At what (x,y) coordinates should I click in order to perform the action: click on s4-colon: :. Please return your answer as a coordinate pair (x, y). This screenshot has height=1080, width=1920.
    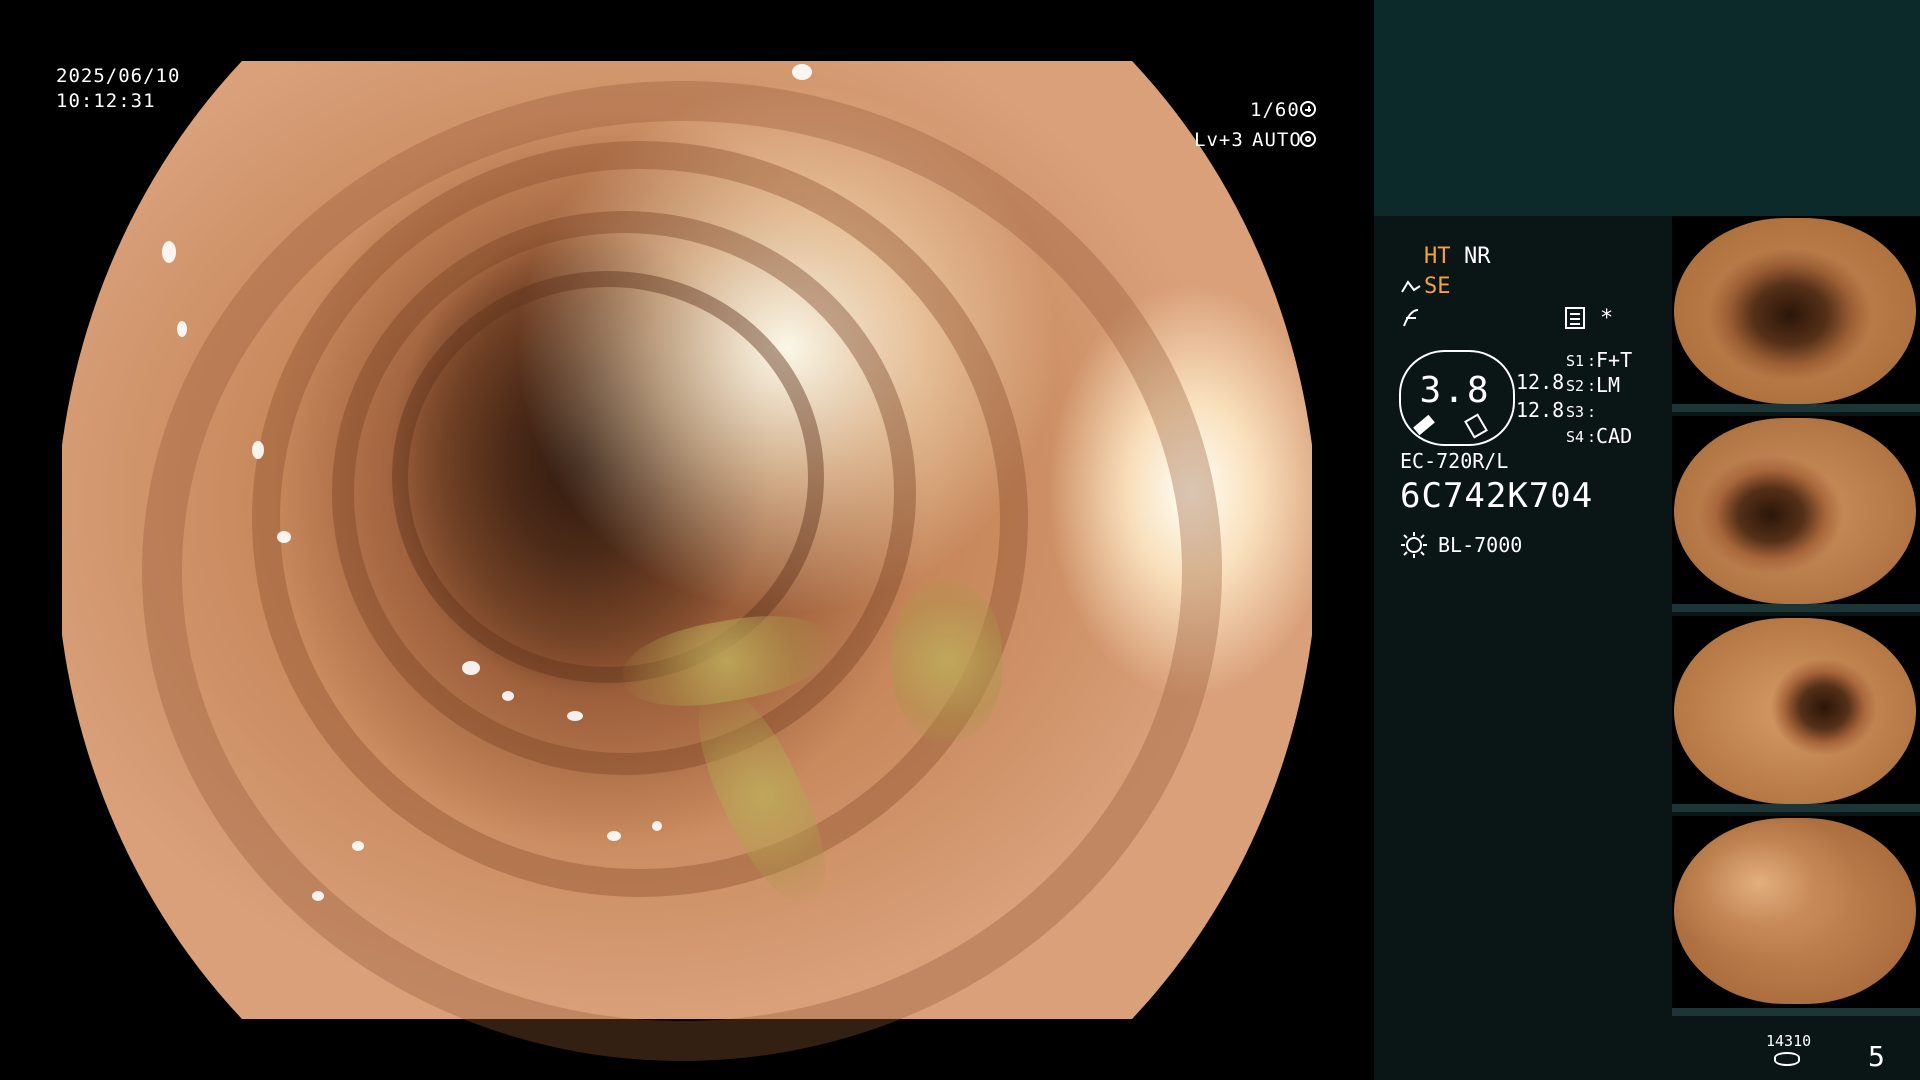
    Looking at the image, I should click on (1592, 437).